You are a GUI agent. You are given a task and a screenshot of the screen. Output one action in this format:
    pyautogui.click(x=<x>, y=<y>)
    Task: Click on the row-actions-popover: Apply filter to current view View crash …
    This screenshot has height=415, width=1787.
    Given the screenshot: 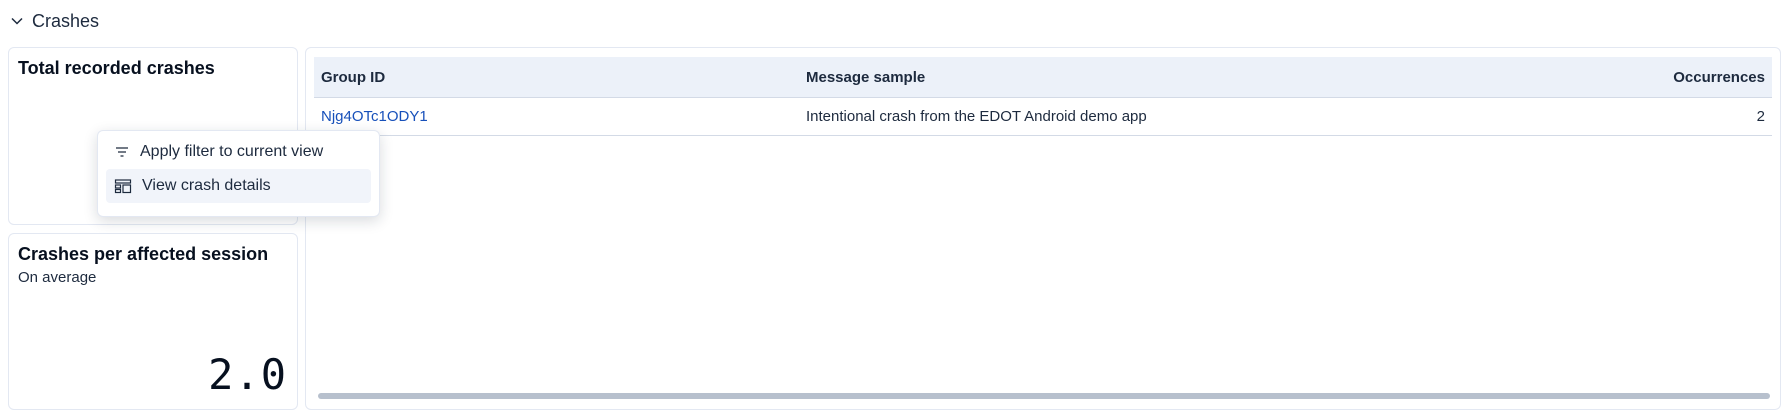 What is the action you would take?
    pyautogui.click(x=238, y=173)
    